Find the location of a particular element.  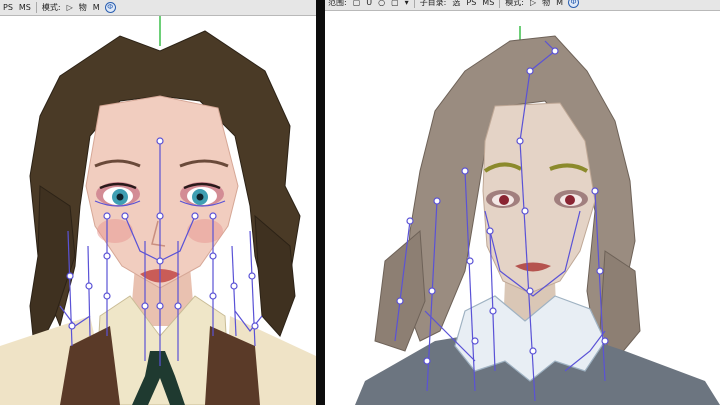

toolbar-u-button: Ü is located at coordinates (369, 5).